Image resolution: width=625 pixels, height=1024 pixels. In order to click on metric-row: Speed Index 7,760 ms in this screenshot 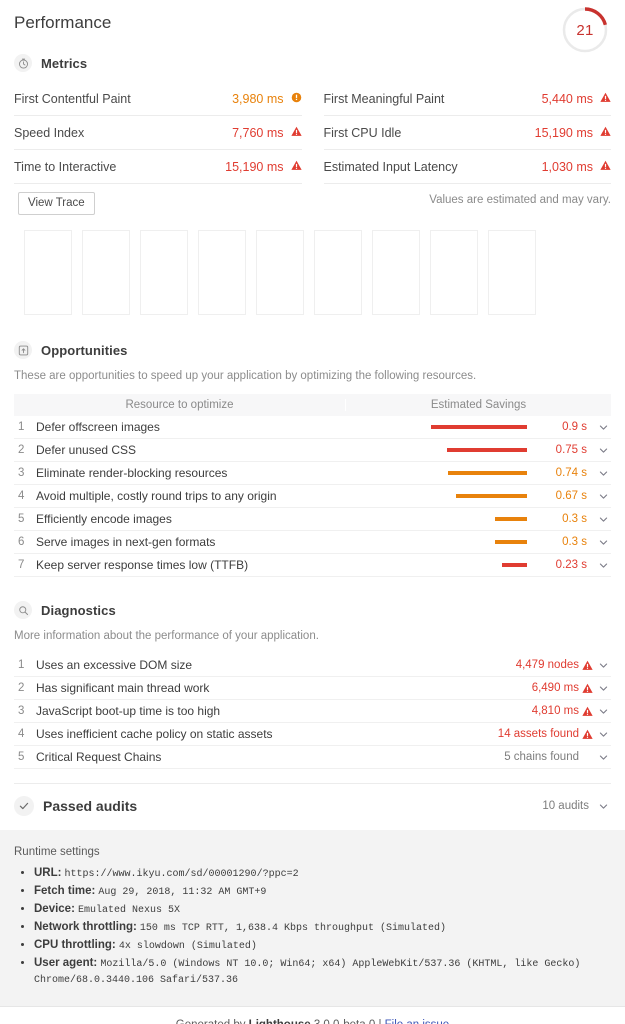, I will do `click(158, 133)`.